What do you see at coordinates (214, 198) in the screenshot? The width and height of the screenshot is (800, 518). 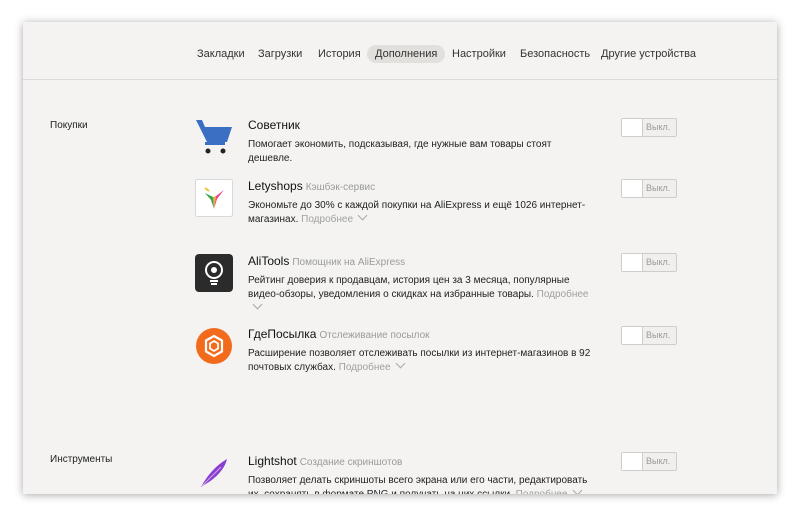 I see `letyshops-logo-icon` at bounding box center [214, 198].